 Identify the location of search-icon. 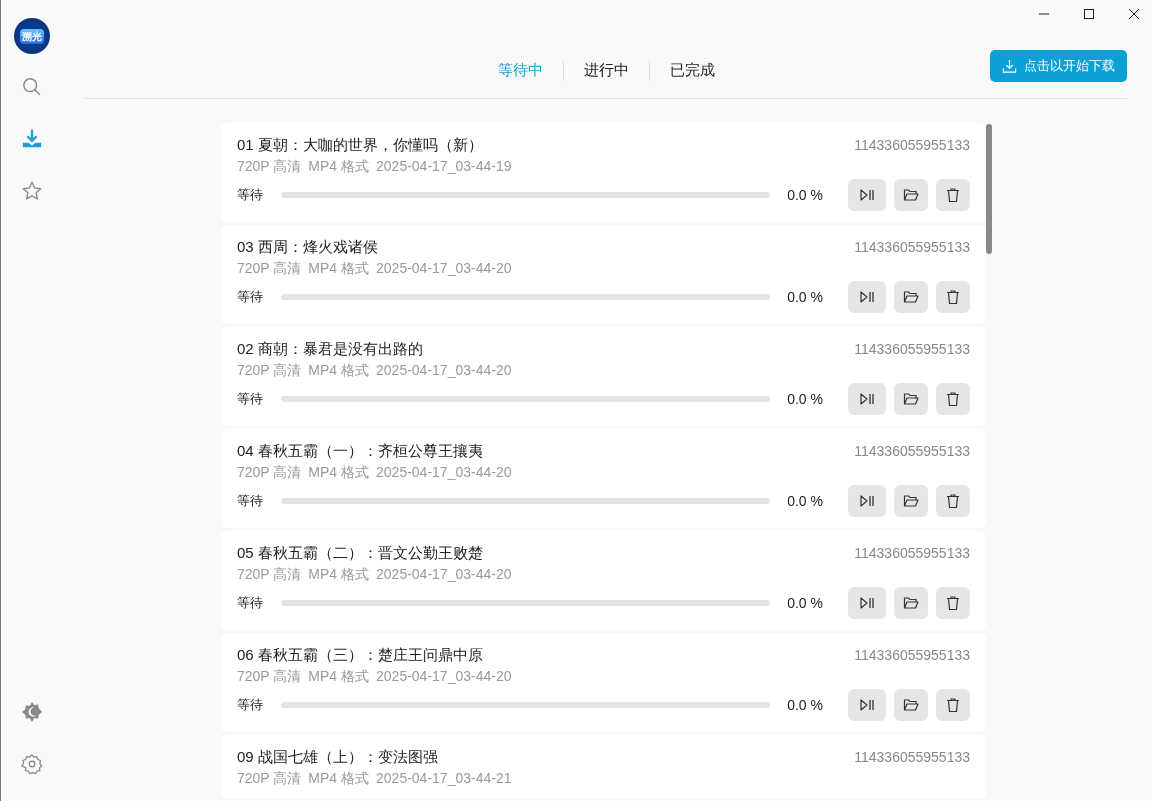
(31, 87).